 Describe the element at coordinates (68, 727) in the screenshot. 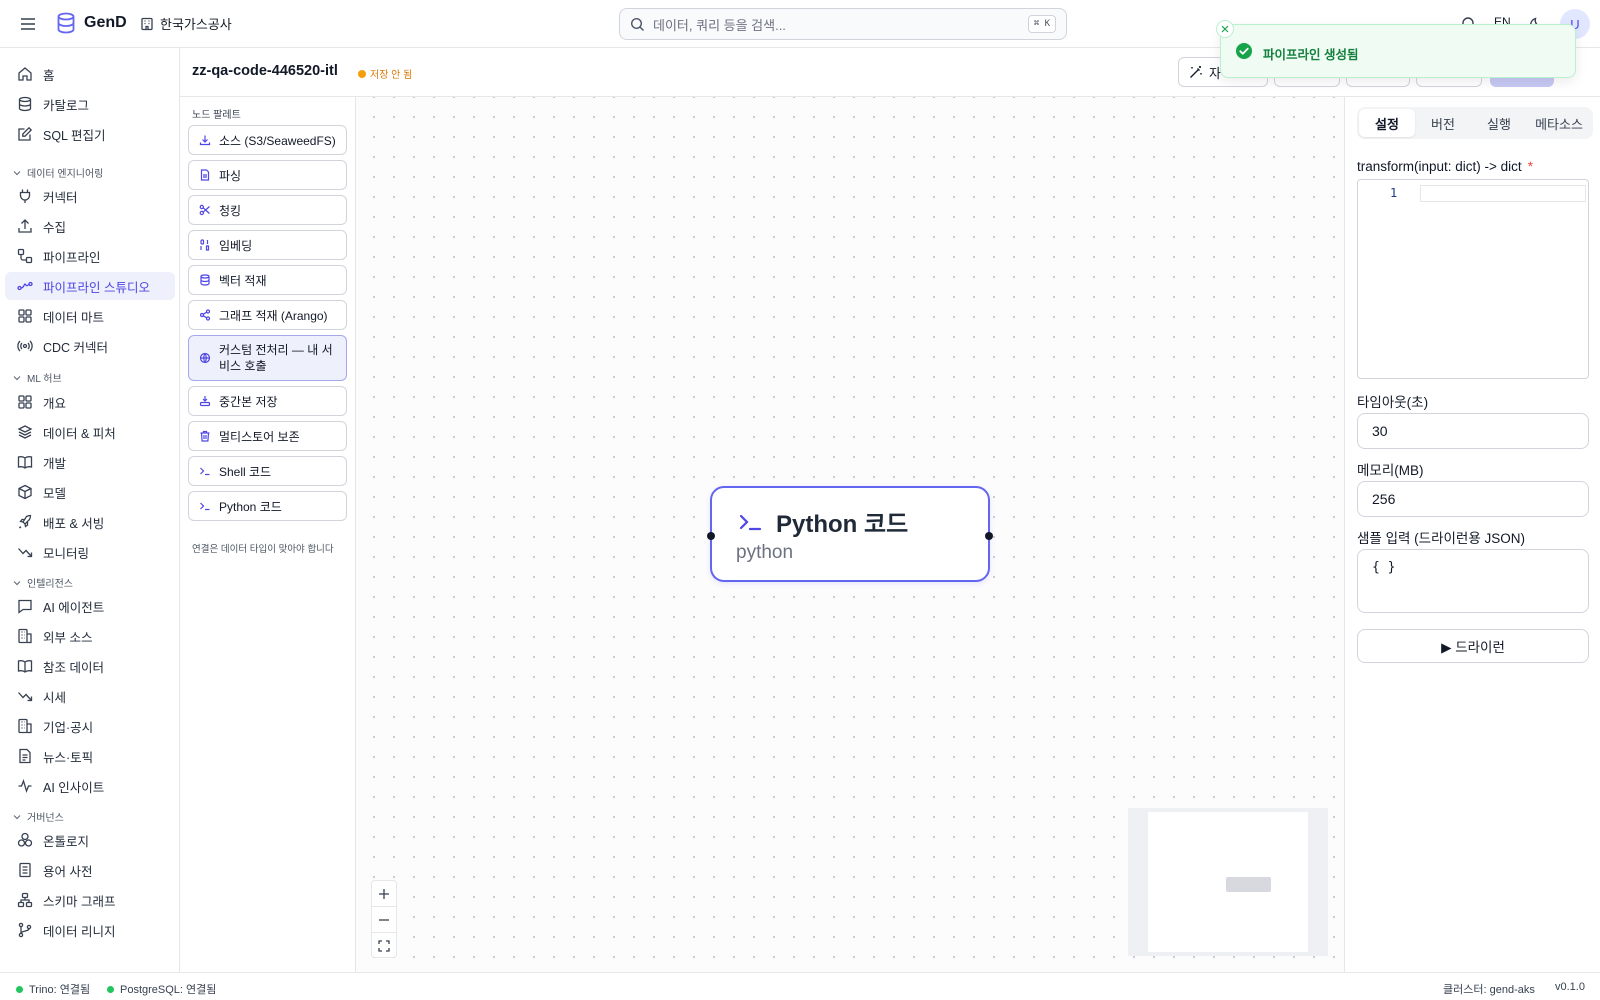

I see `sidebar-item-label: 기업·공시` at that location.